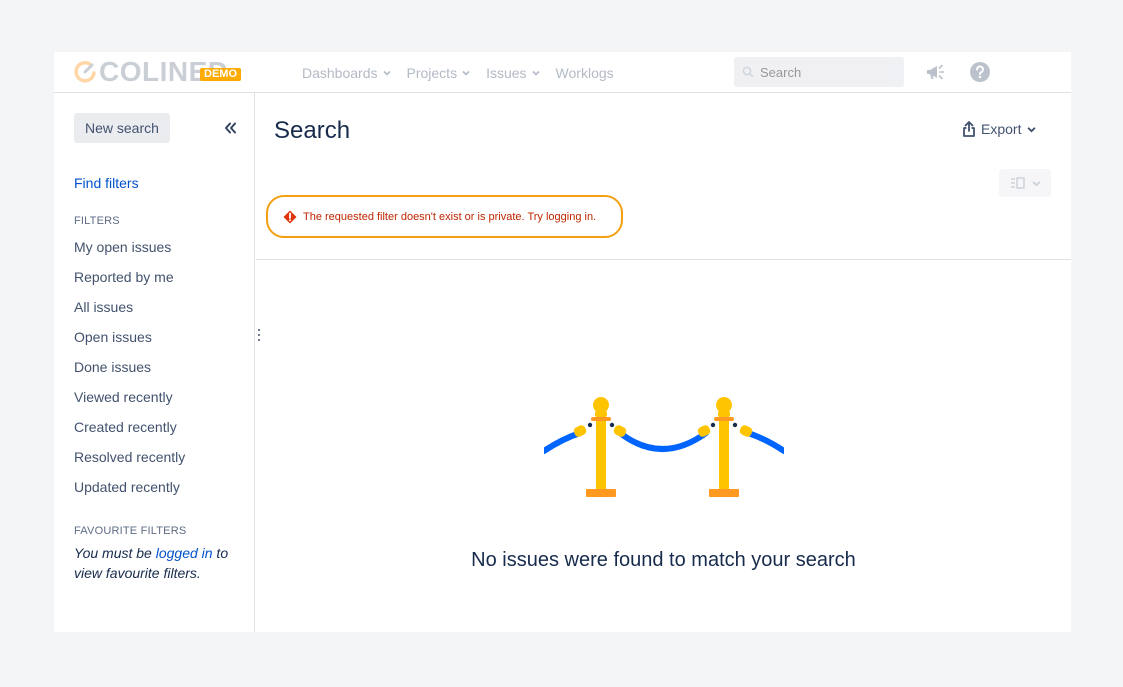 This screenshot has width=1123, height=687. What do you see at coordinates (663, 259) in the screenshot?
I see `divider` at bounding box center [663, 259].